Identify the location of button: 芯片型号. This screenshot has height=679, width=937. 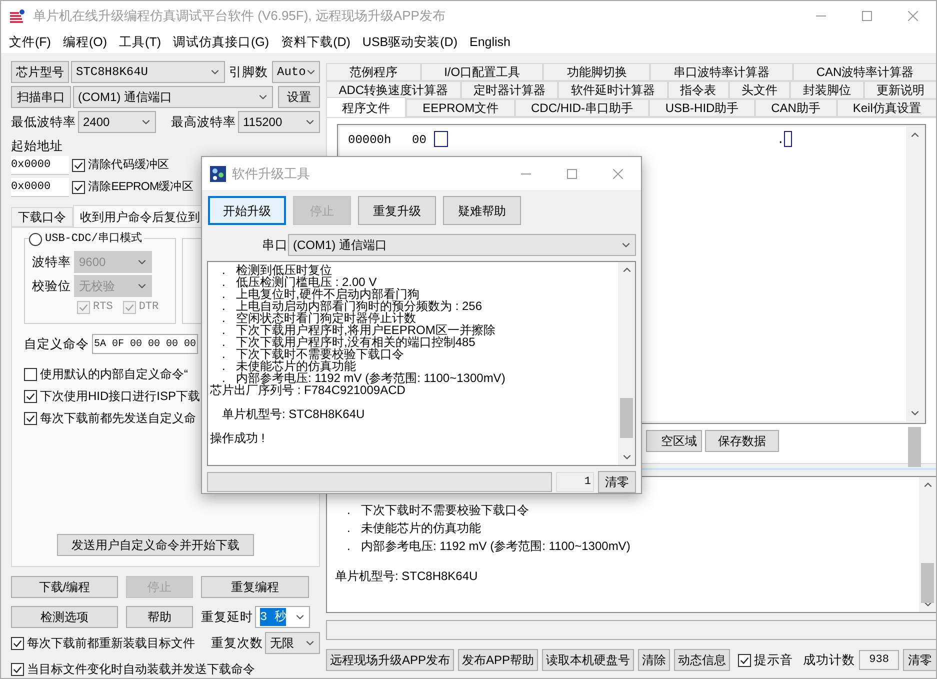
(40, 72).